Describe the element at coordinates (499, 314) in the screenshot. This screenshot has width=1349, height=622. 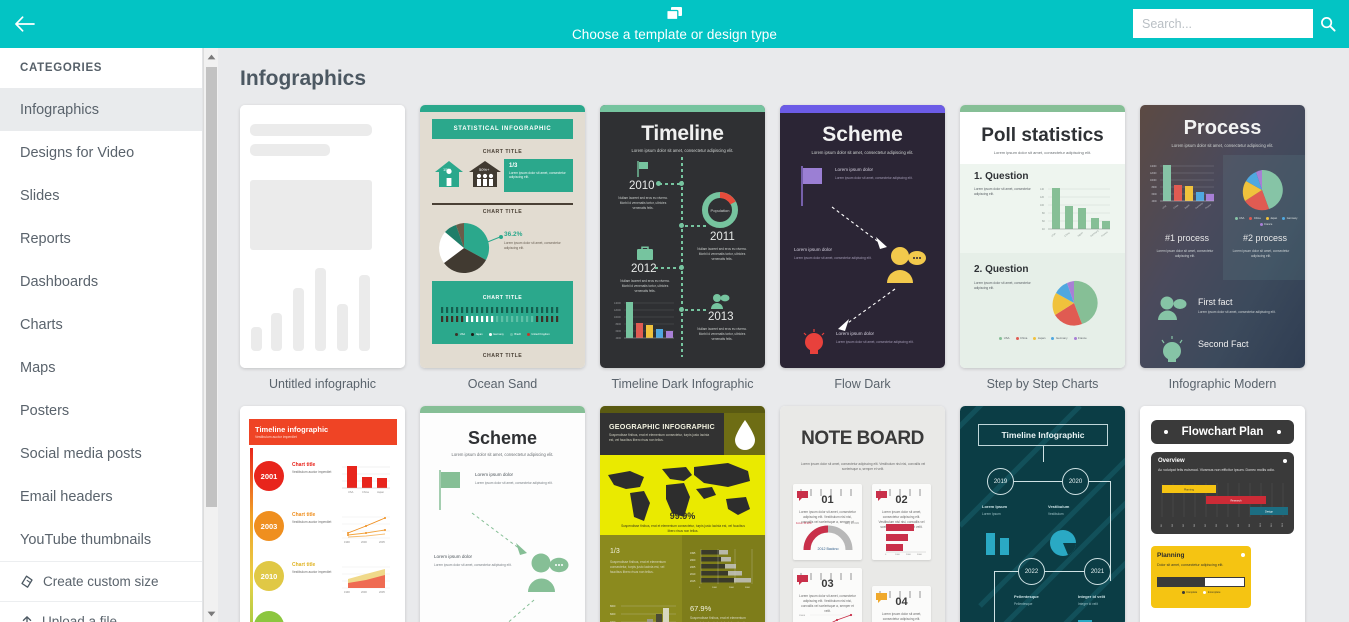
I see `pictogram-chart` at that location.